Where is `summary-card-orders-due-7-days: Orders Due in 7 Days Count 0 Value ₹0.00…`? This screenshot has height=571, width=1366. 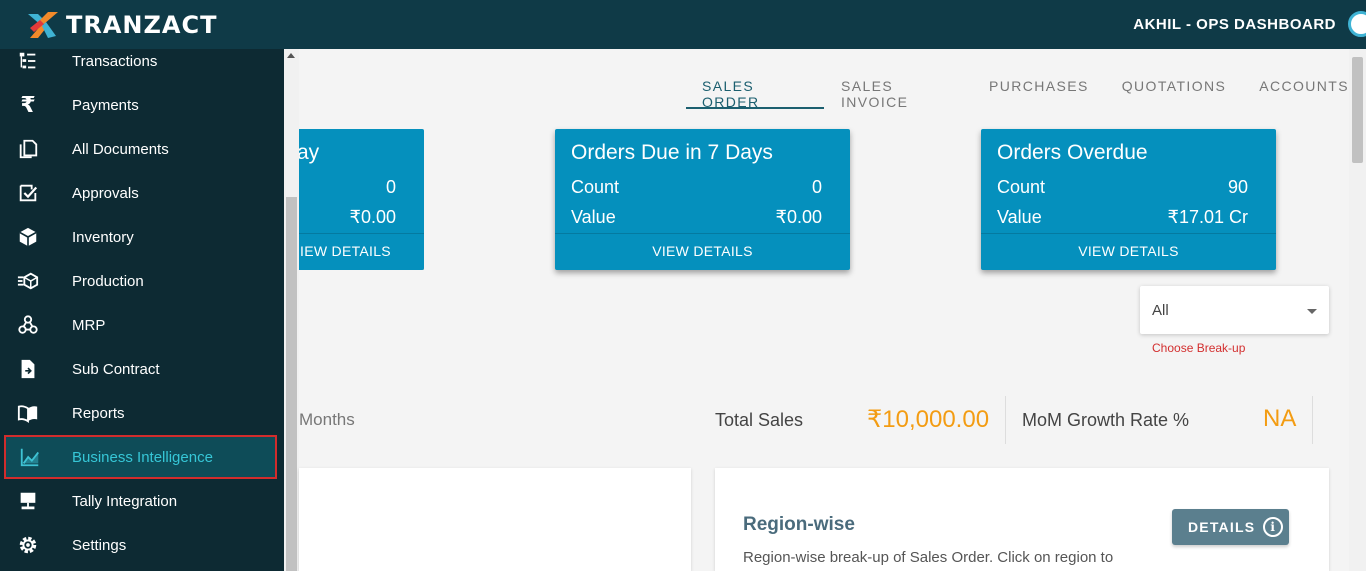
summary-card-orders-due-7-days: Orders Due in 7 Days Count 0 Value ₹0.00… is located at coordinates (702, 199).